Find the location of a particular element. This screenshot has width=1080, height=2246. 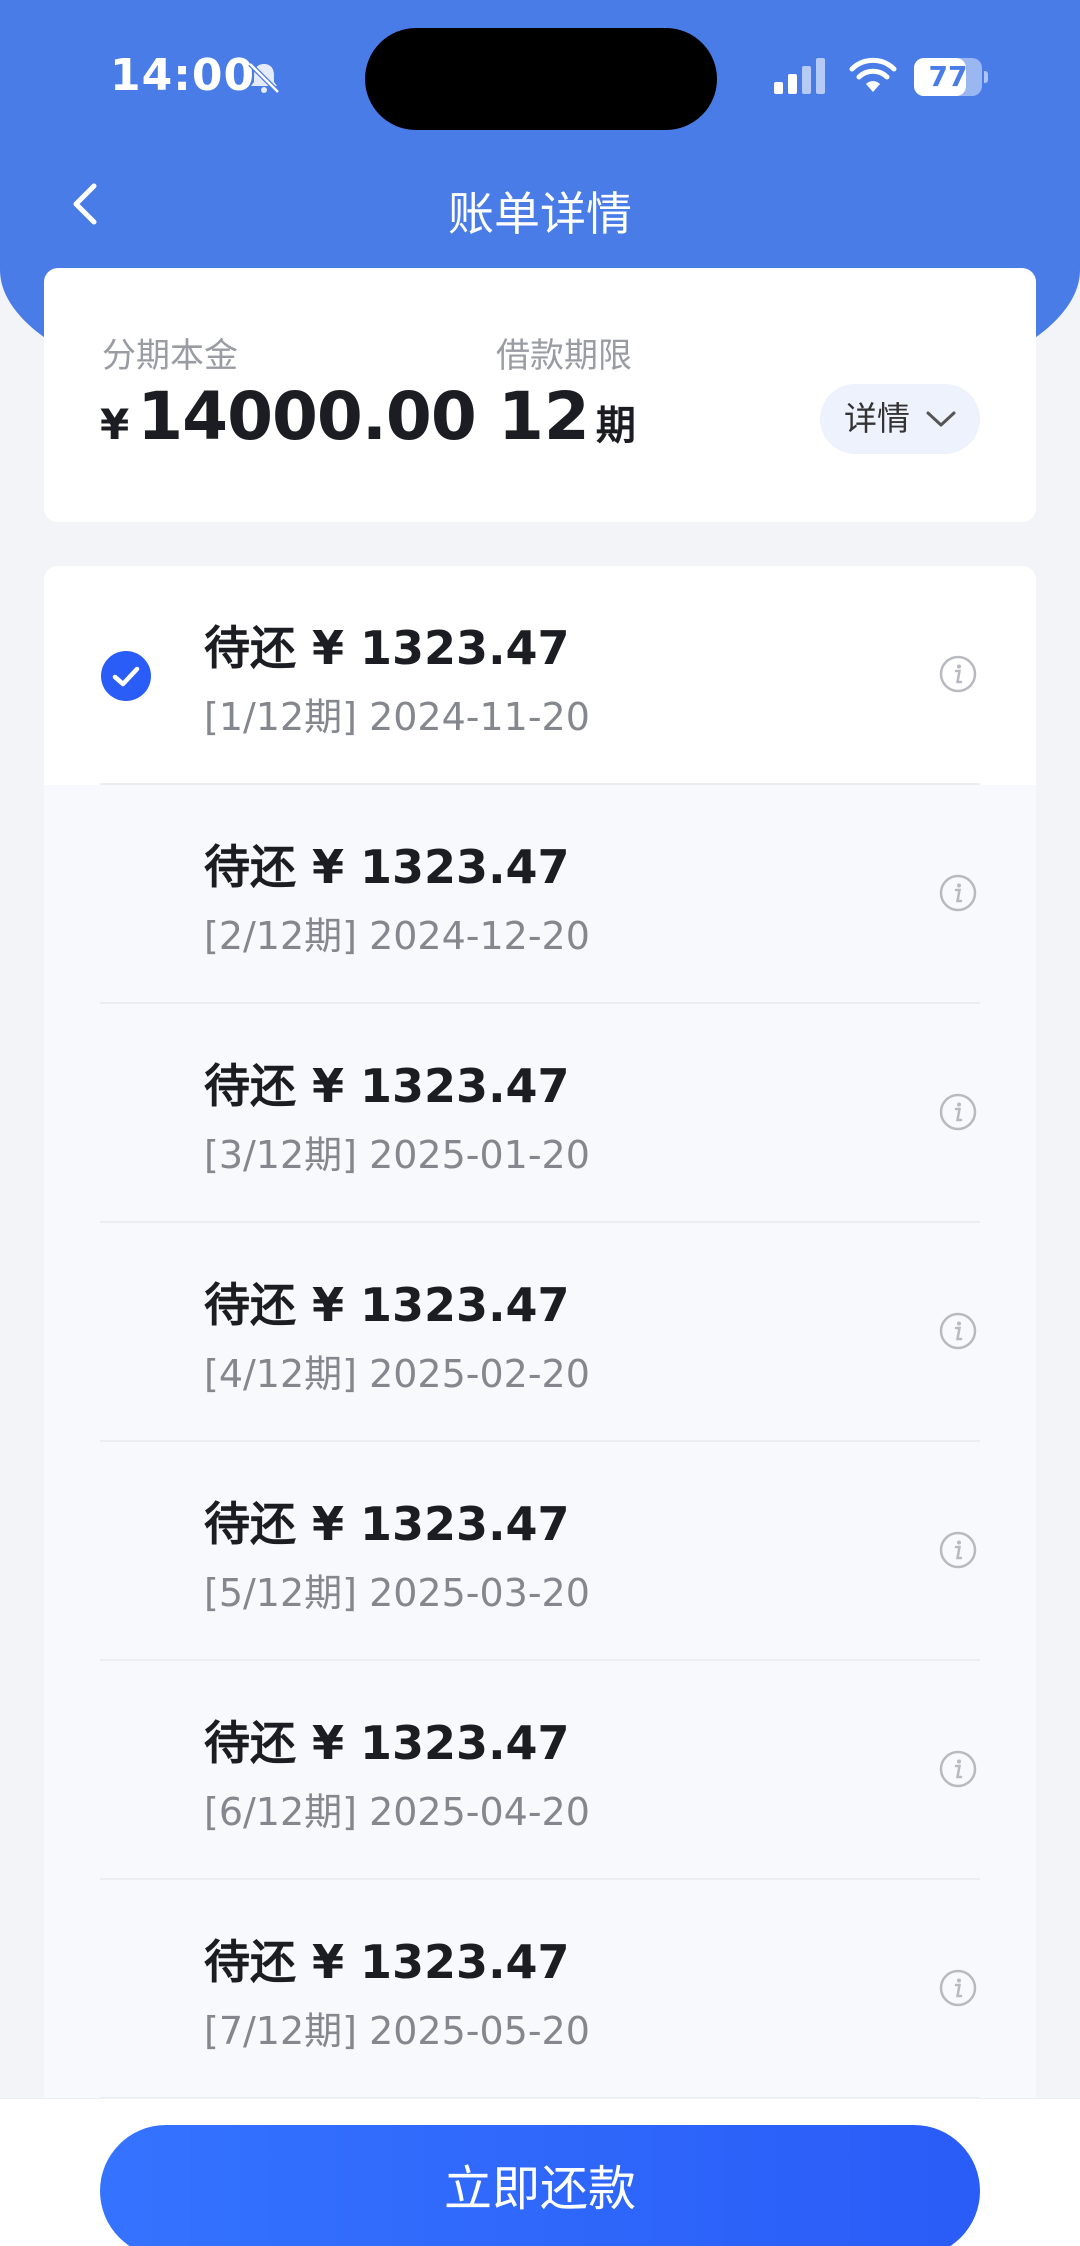

term-label: 借款期限 is located at coordinates (564, 356).